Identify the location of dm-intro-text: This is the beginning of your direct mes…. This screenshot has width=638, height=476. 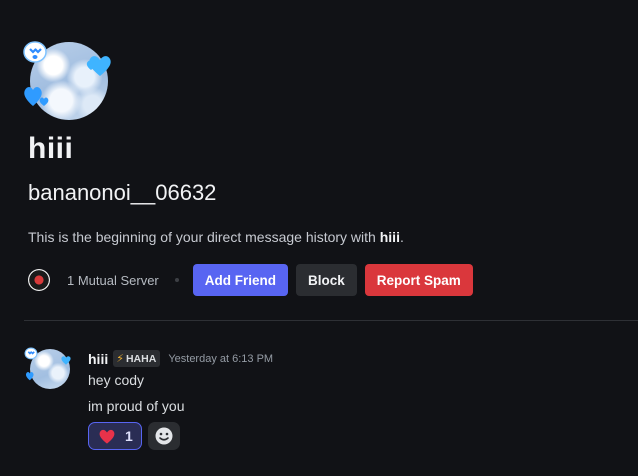
(216, 237).